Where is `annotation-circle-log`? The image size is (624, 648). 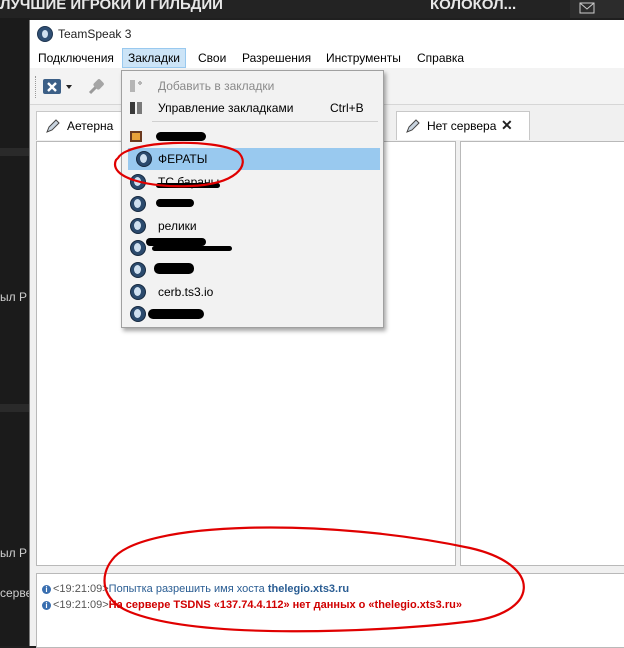 annotation-circle-log is located at coordinates (314, 579).